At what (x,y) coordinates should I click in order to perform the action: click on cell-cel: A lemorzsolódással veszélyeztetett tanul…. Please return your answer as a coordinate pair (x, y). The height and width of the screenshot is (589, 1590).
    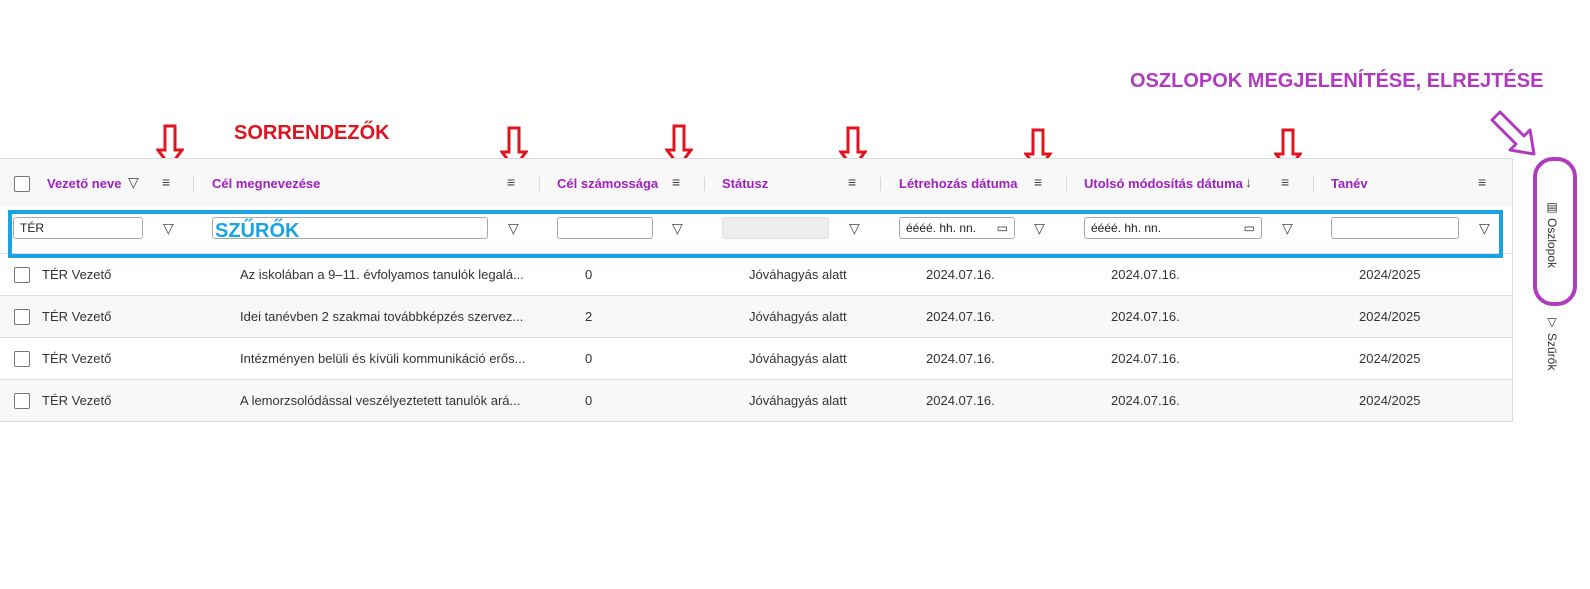
    Looking at the image, I should click on (380, 400).